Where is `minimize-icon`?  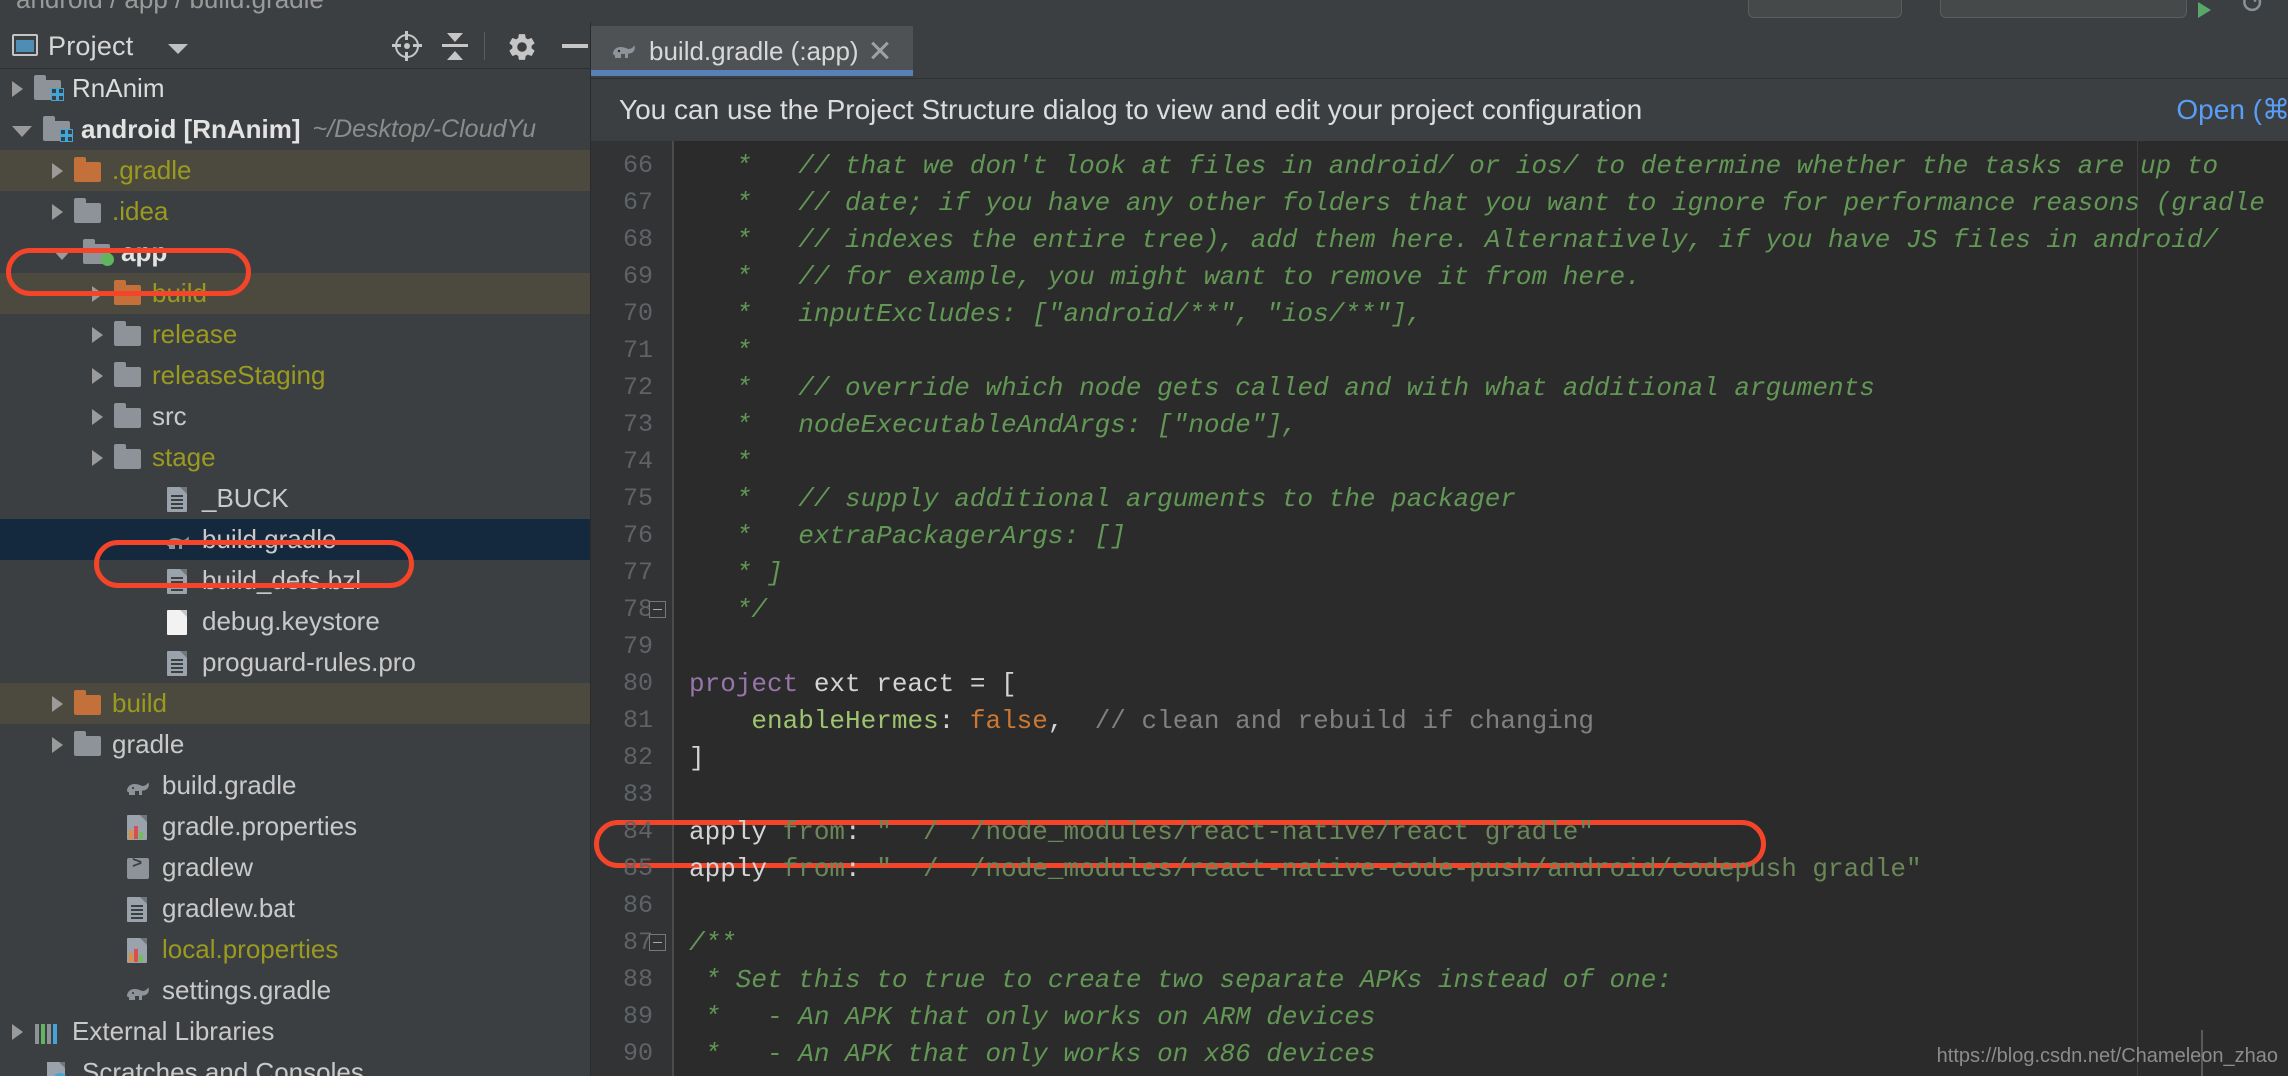 minimize-icon is located at coordinates (575, 46).